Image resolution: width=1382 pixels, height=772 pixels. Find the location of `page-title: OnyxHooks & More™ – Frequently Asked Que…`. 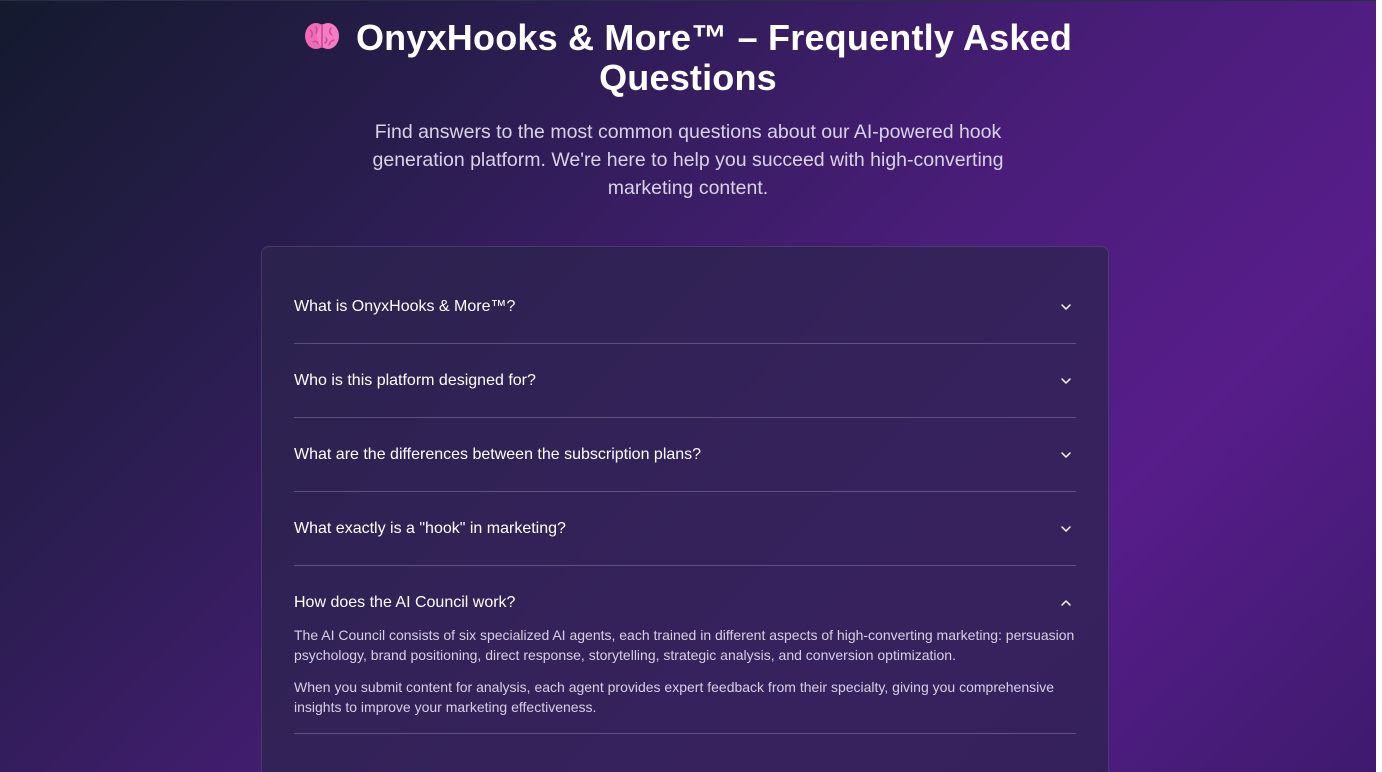

page-title: OnyxHooks & More™ – Frequently Asked Que… is located at coordinates (688, 58).